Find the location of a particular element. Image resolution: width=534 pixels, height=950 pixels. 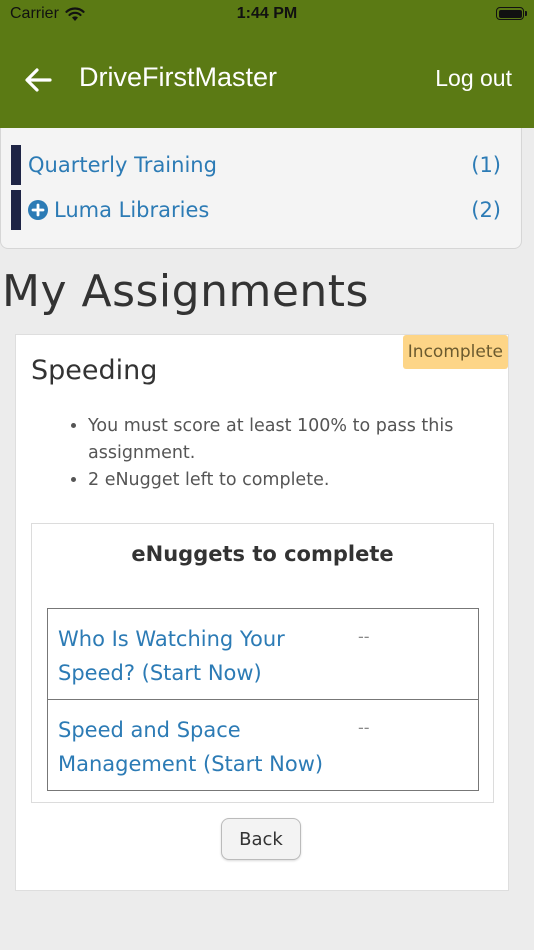

status-badge: Incomplete is located at coordinates (455, 352).